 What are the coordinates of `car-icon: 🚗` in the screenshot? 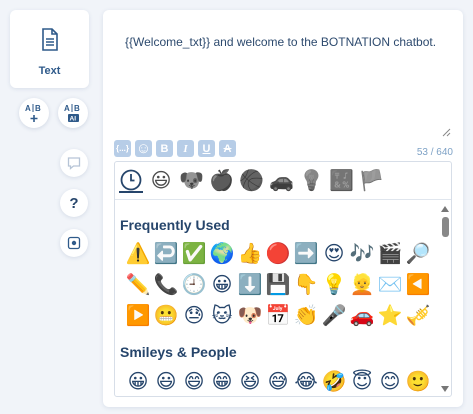 It's located at (281, 181).